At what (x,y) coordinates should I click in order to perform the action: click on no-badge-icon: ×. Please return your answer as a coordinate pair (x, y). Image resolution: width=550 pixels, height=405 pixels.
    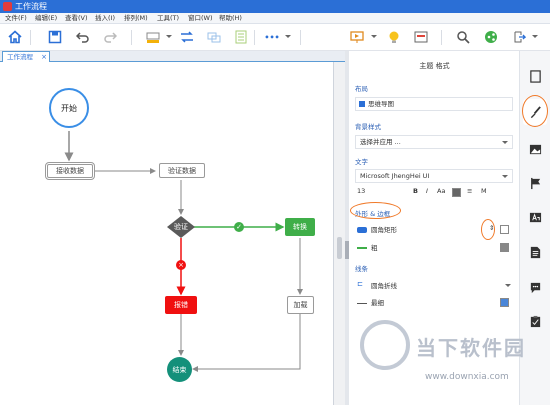
    Looking at the image, I should click on (181, 265).